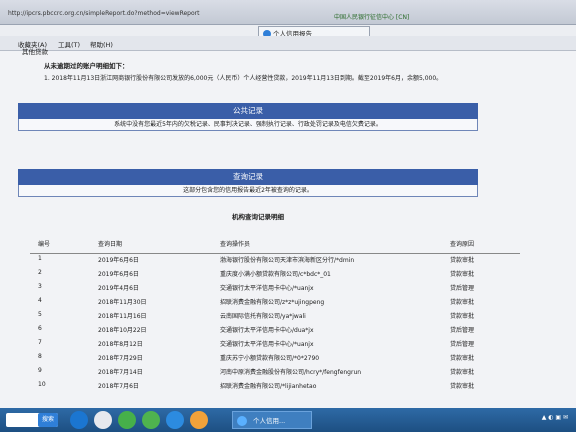 This screenshot has height=432, width=576. I want to click on account-detail-title: 从未逾期过的账户明细如下：, so click(86, 66).